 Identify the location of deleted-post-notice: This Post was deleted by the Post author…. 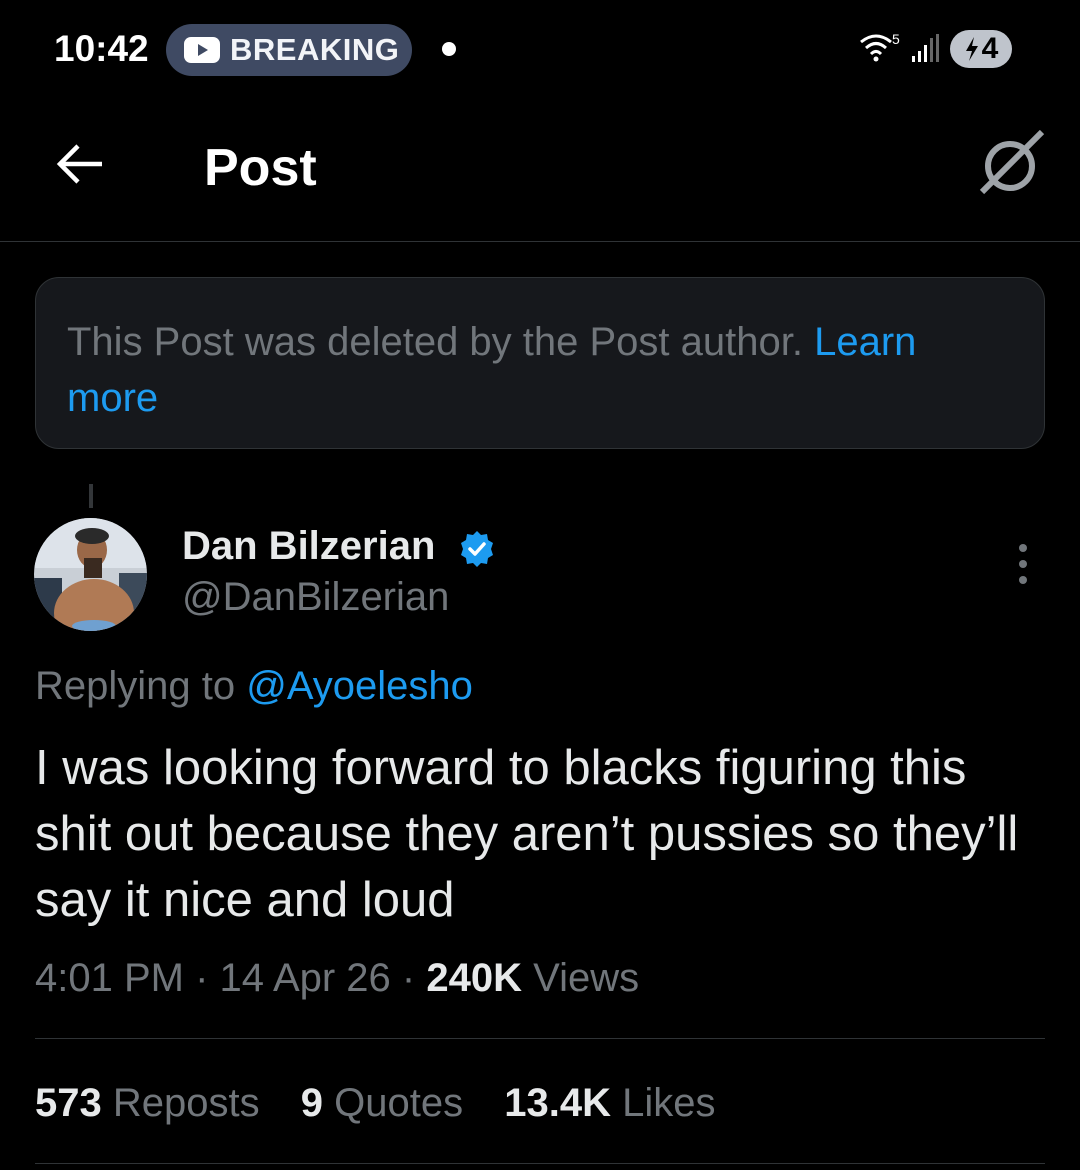
(540, 363).